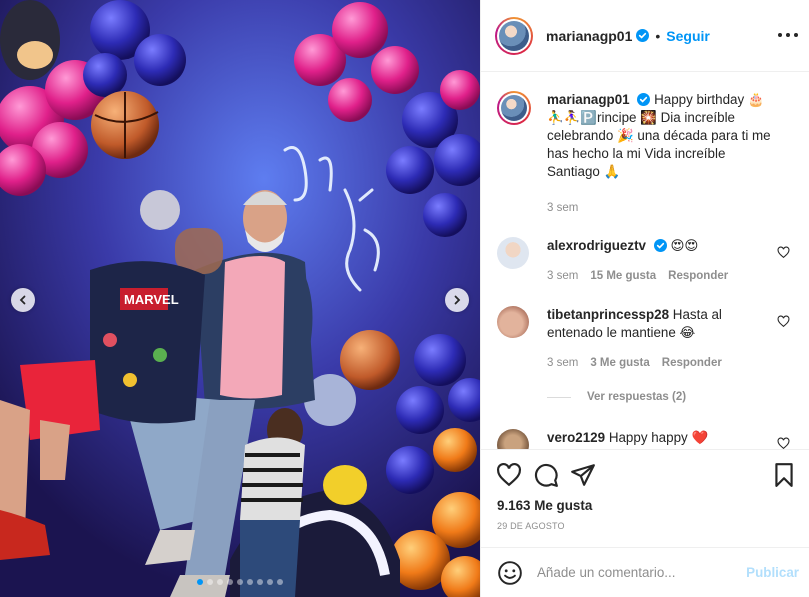  I want to click on post-actions-bar: 9.163 Me gusta 29 DE AGOSTO, so click(645, 498).